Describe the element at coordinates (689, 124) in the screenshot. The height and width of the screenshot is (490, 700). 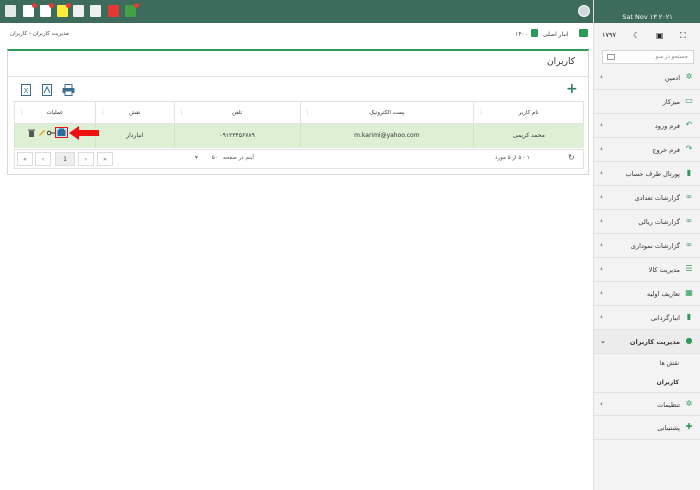
I see `arrow-in-icon: ↶` at that location.